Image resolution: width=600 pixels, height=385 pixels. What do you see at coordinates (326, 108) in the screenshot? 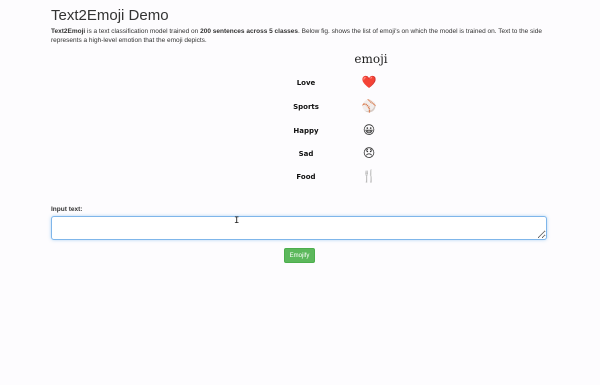
I see `emoji-row-sports: Sports ⚾` at bounding box center [326, 108].